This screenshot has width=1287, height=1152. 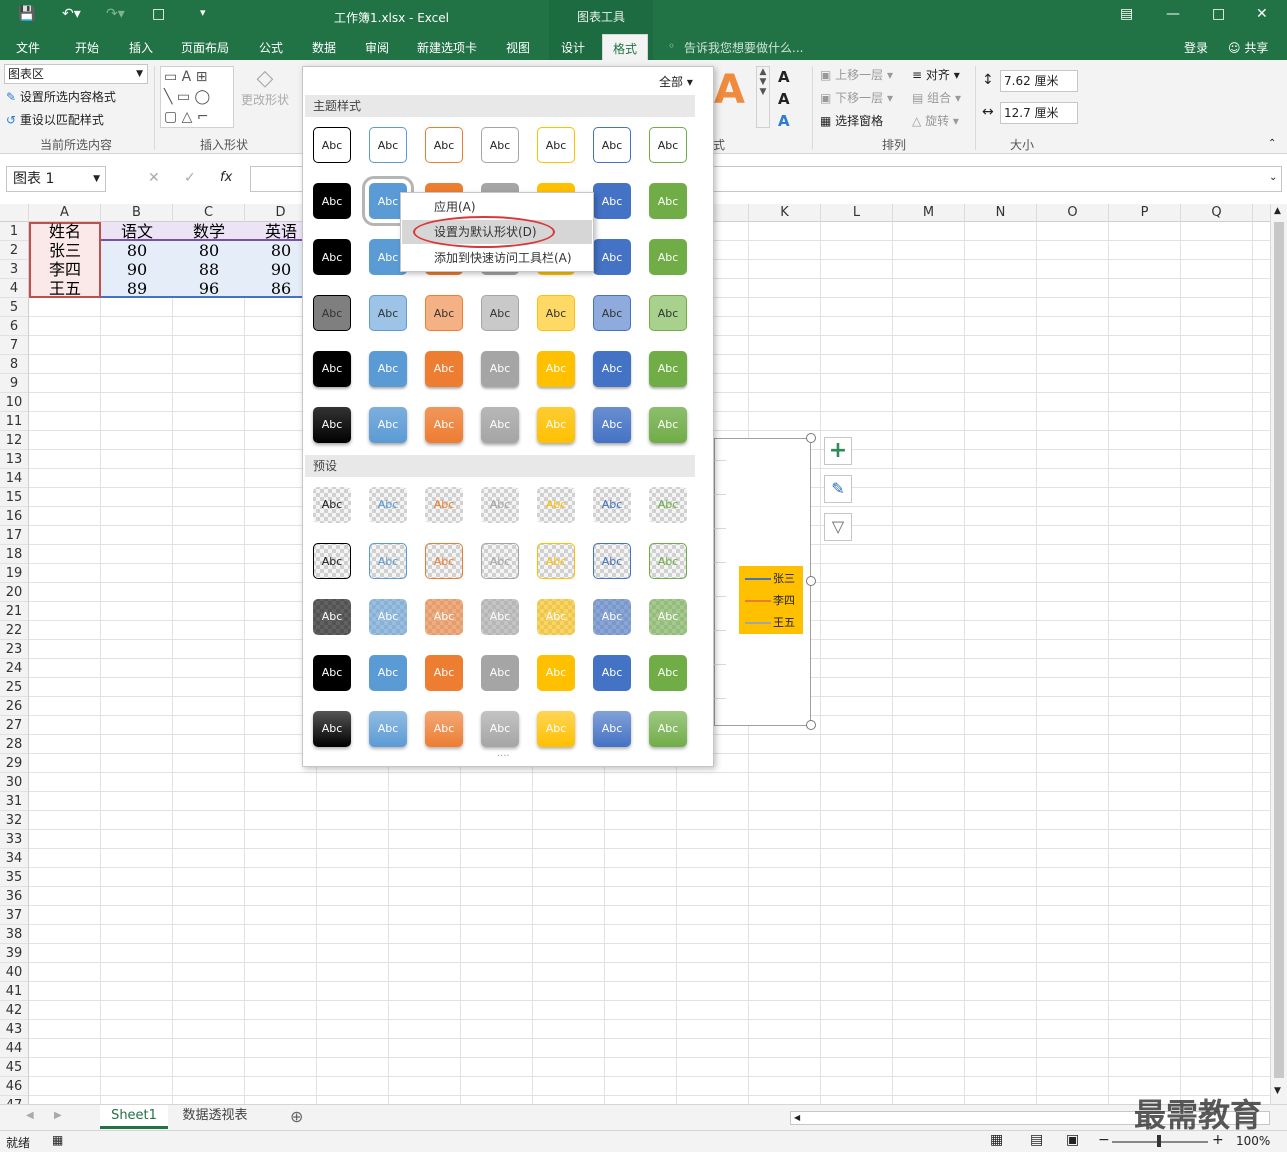 What do you see at coordinates (1039, 81) in the screenshot?
I see `height-field: 7.62 厘米` at bounding box center [1039, 81].